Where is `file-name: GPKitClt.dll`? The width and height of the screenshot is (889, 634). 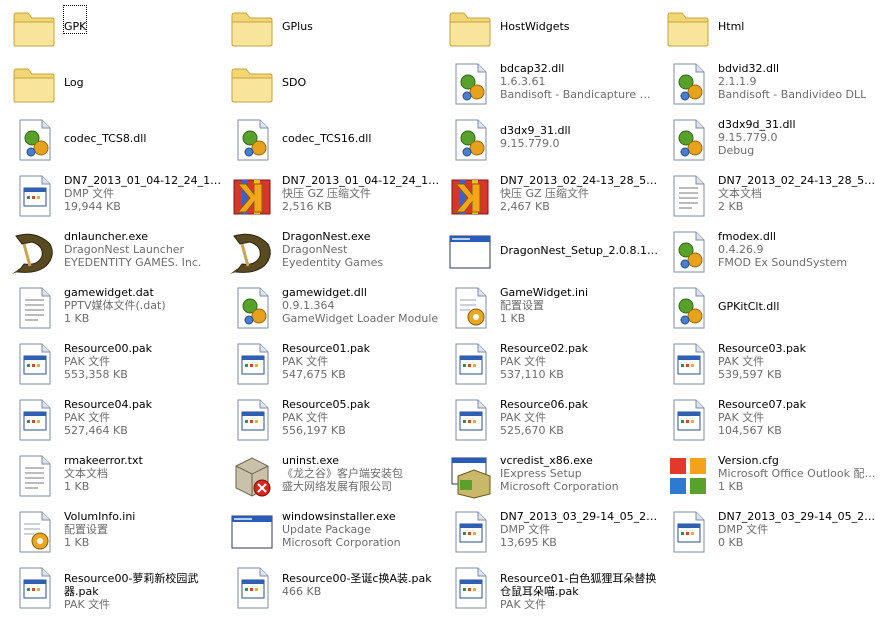 file-name: GPKitClt.dll is located at coordinates (748, 299).